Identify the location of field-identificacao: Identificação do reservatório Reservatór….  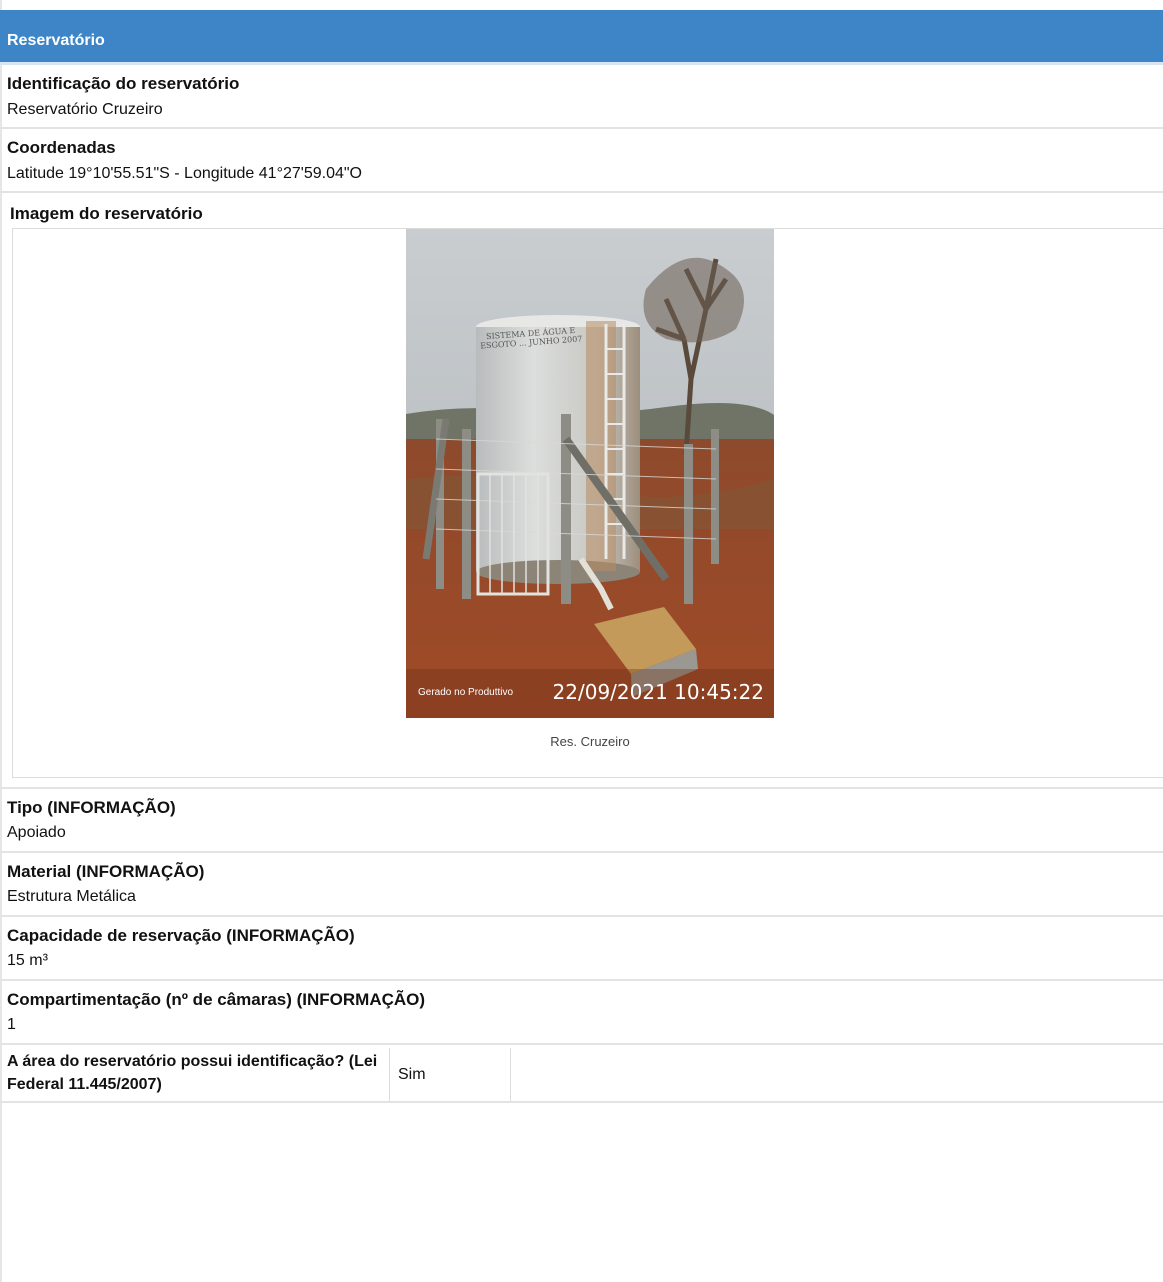
(581, 97).